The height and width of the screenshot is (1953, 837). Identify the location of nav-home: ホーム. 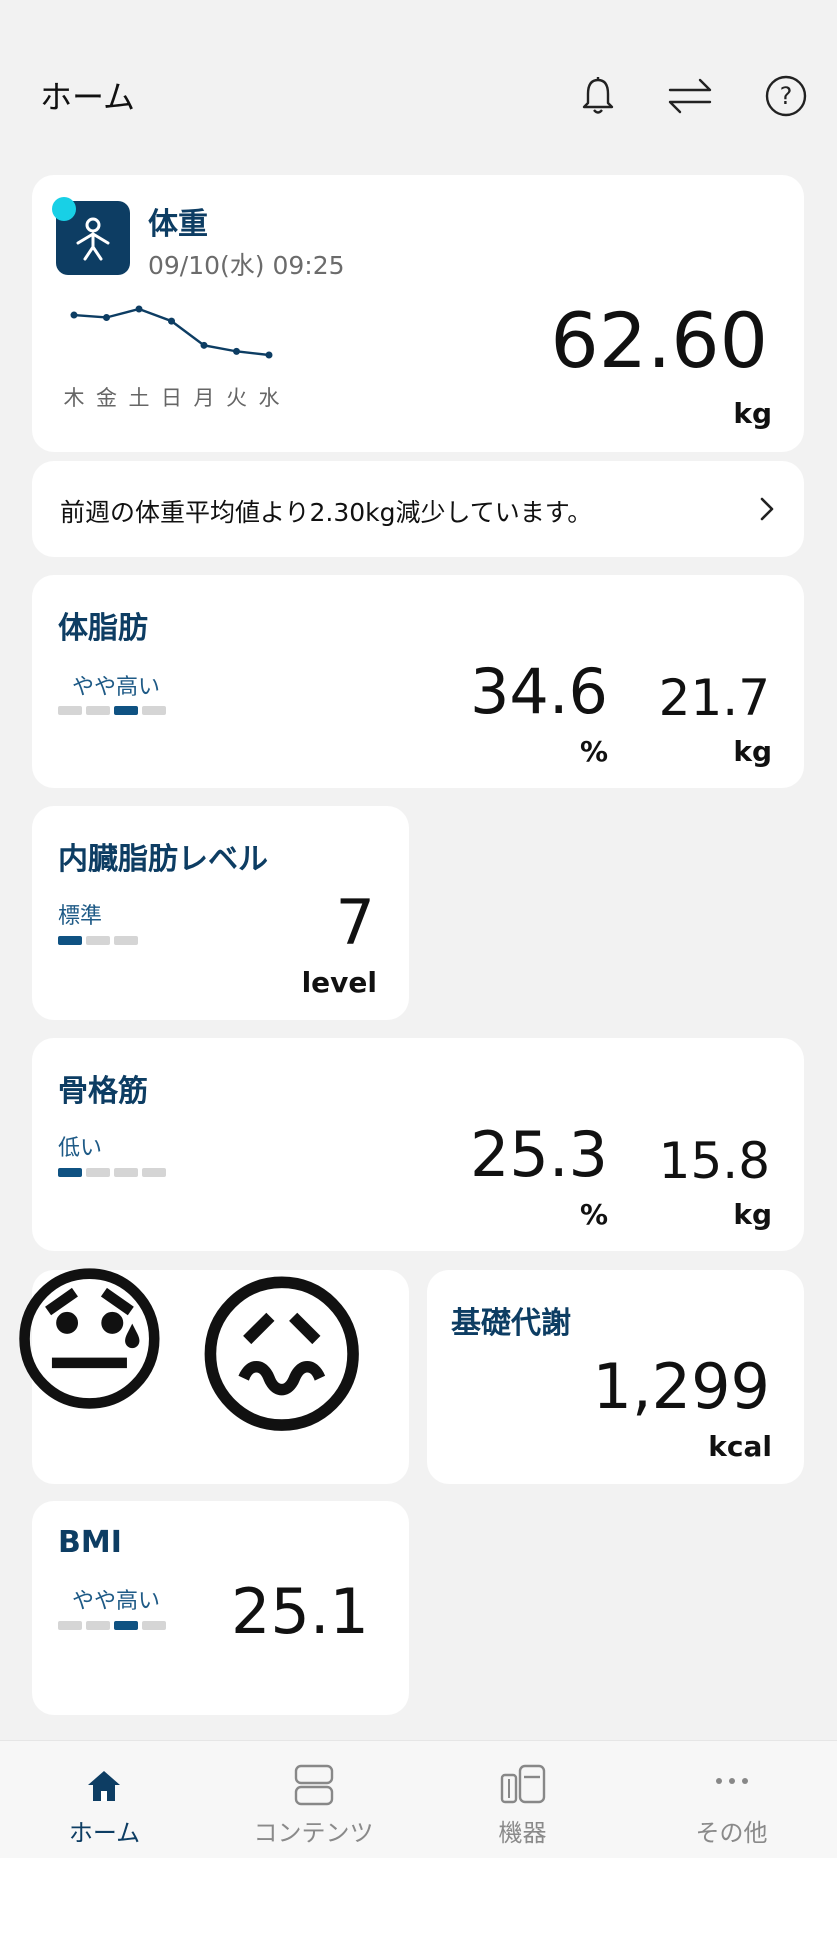
(104, 1799).